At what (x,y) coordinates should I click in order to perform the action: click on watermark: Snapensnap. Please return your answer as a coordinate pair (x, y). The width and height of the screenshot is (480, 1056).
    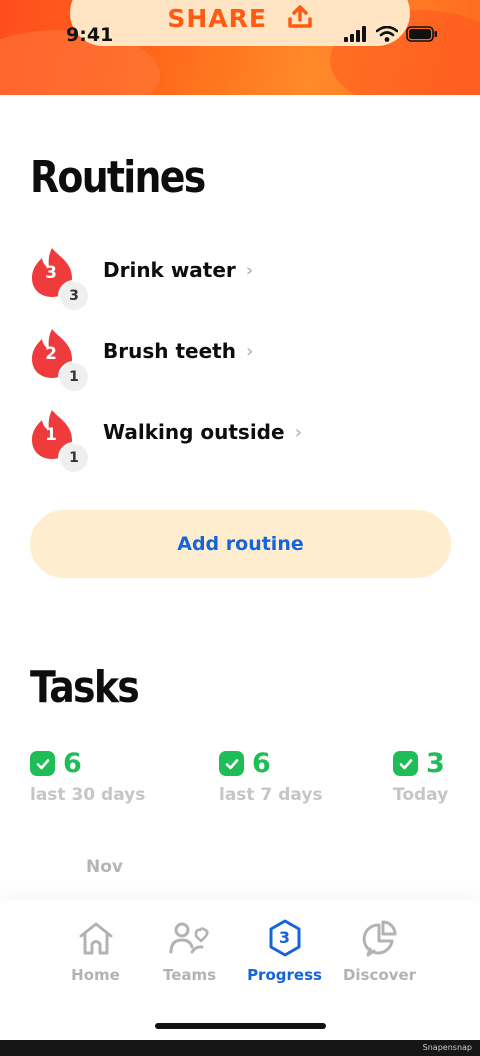
    Looking at the image, I should click on (447, 1047).